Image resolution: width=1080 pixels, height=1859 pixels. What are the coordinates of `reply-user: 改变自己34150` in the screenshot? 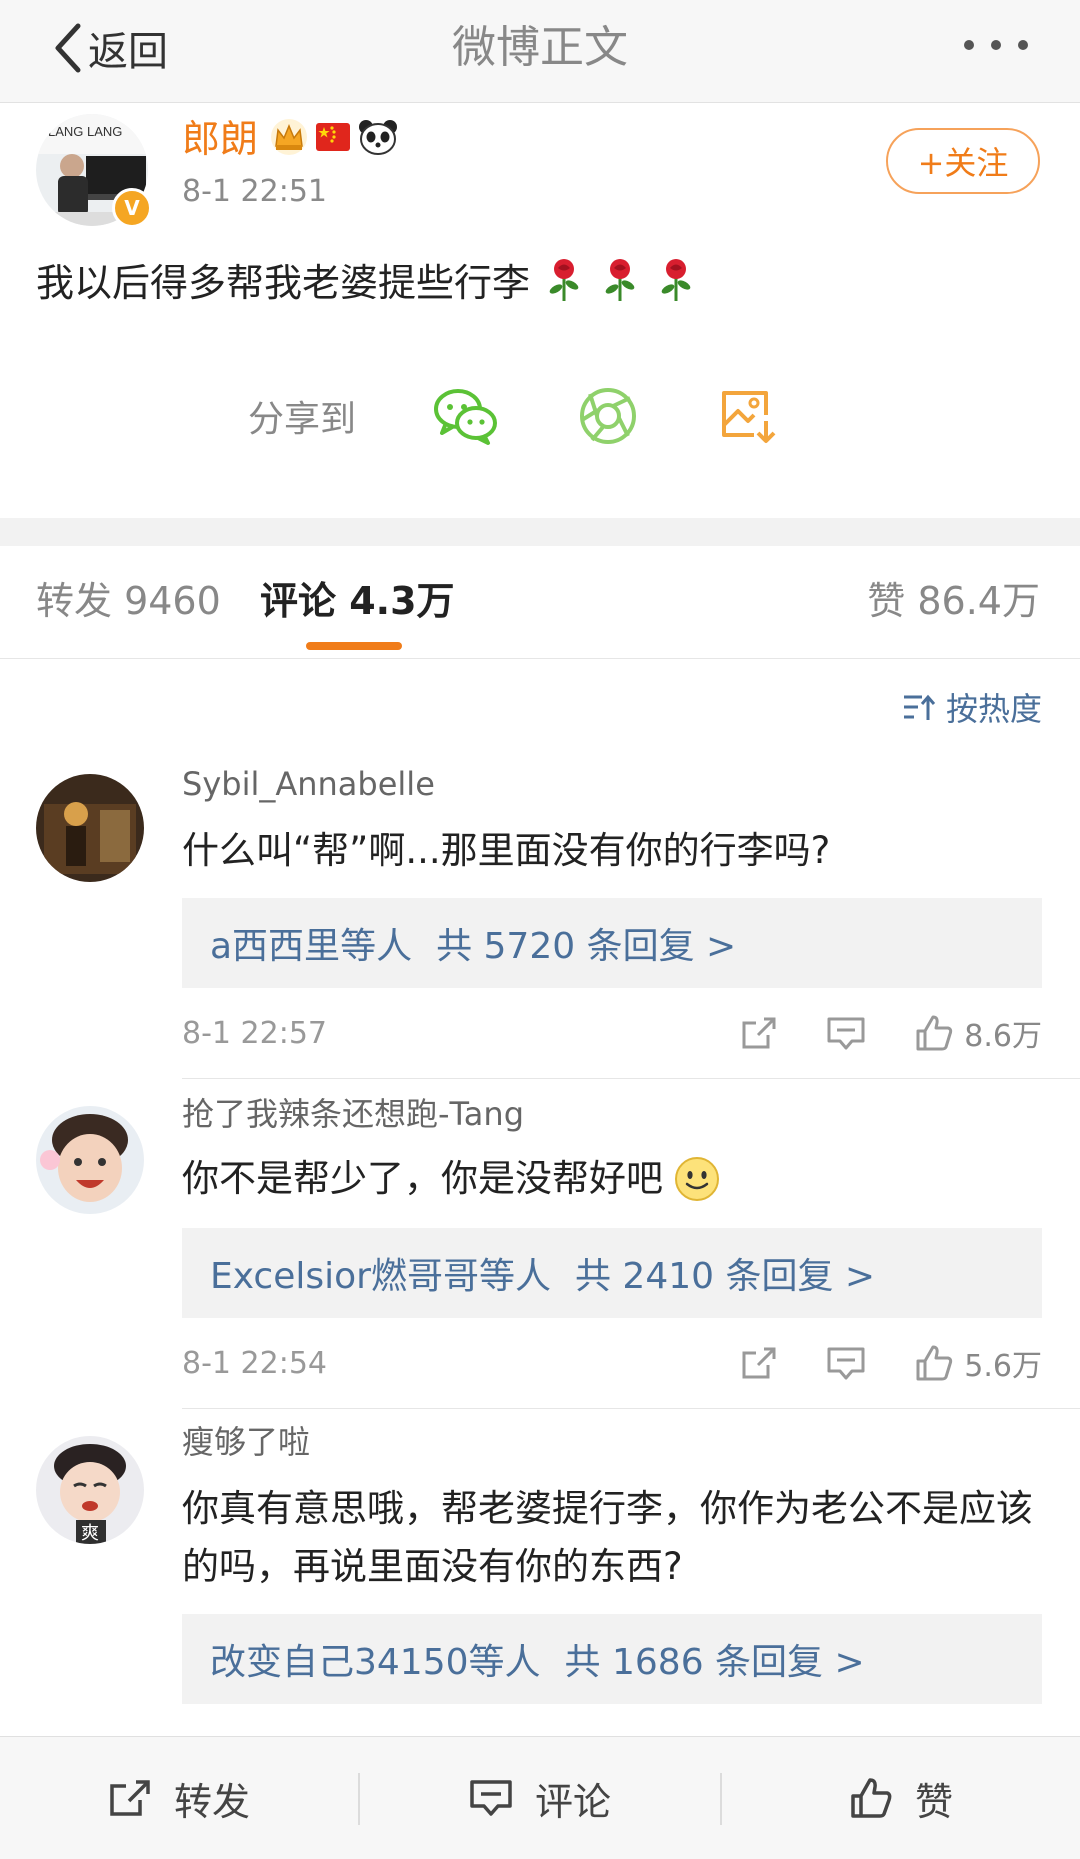 It's located at (339, 1659).